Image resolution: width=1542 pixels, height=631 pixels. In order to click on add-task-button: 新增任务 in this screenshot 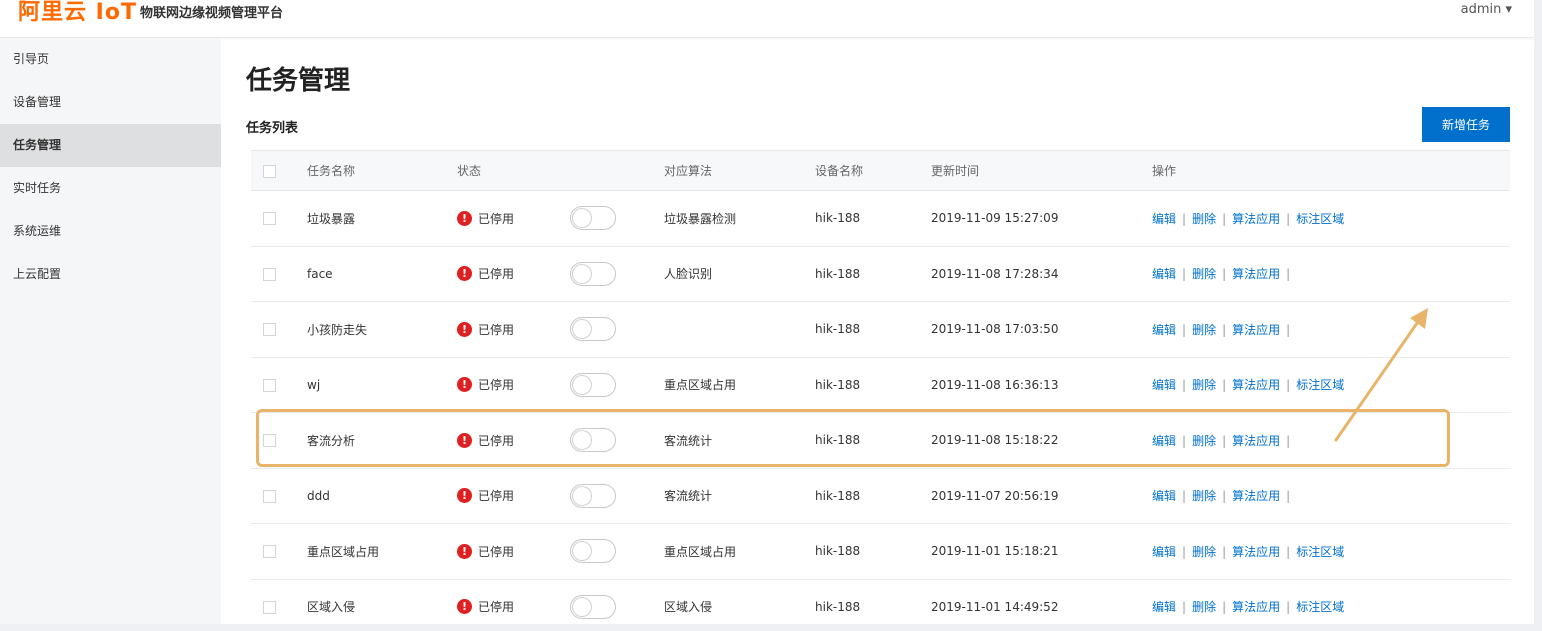, I will do `click(1466, 124)`.